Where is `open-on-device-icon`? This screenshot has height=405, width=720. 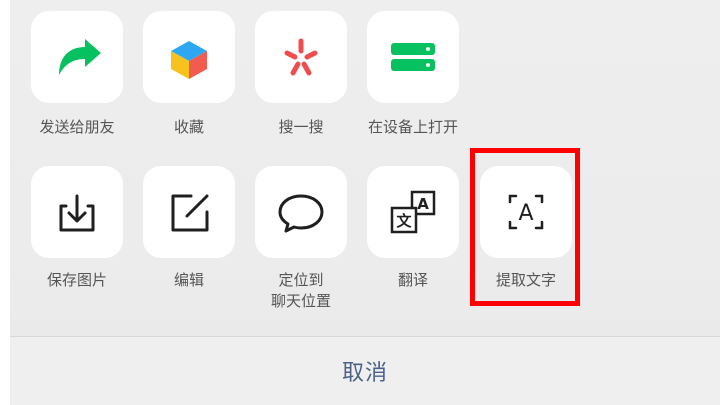 open-on-device-icon is located at coordinates (413, 57).